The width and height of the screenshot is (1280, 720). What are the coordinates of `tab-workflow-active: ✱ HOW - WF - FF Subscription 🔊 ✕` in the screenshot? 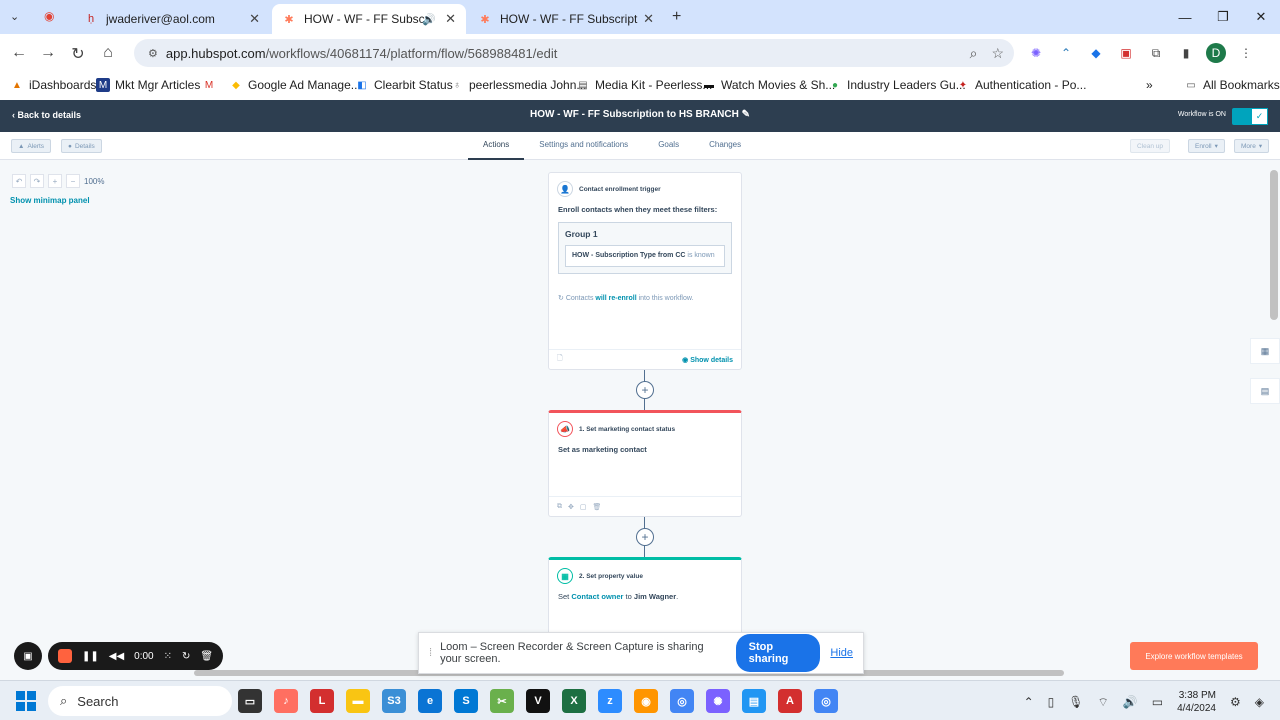 It's located at (369, 19).